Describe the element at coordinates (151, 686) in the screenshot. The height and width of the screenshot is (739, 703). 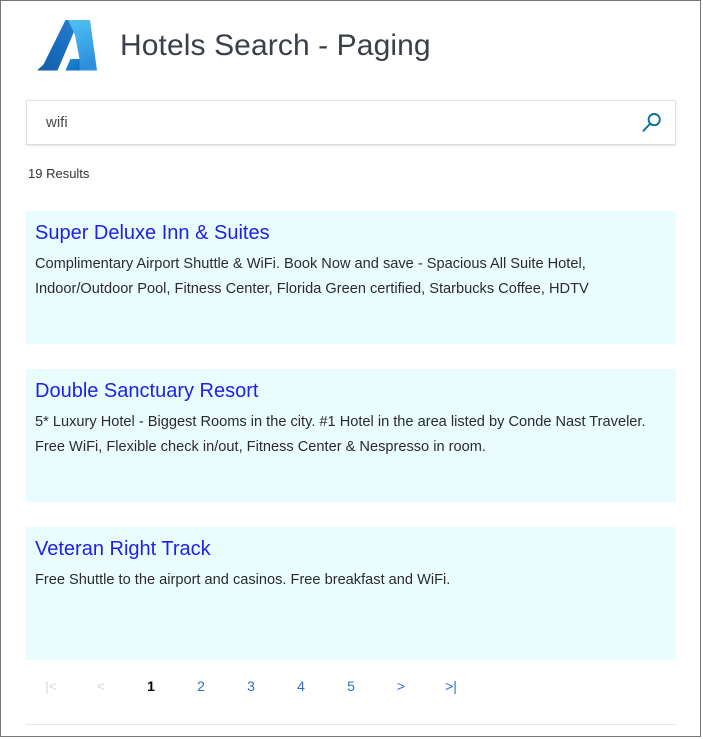
I see `pagination-page-1: 1` at that location.